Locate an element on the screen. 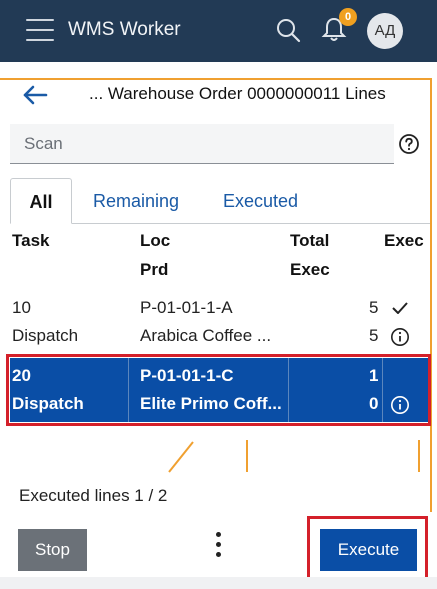 The image size is (437, 589). tab-remaining: Remaining is located at coordinates (136, 201).